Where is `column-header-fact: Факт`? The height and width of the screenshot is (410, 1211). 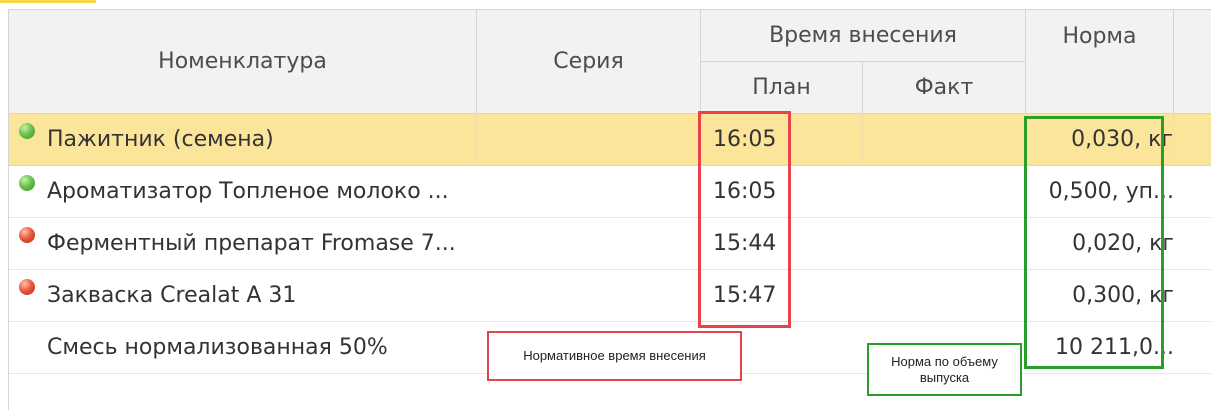
column-header-fact: Факт is located at coordinates (944, 88).